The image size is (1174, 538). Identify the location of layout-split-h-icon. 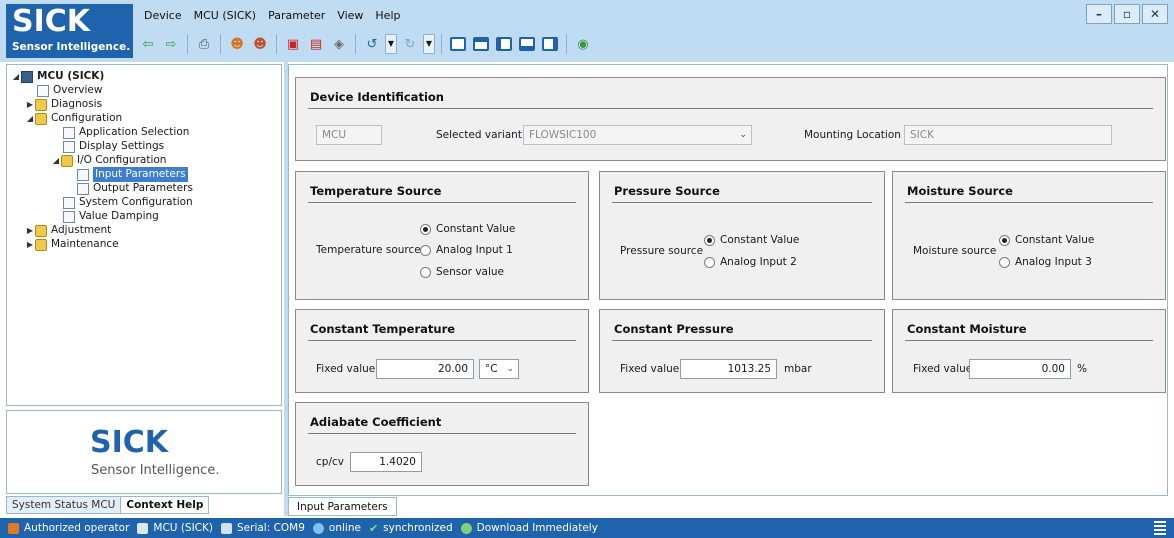
(481, 44).